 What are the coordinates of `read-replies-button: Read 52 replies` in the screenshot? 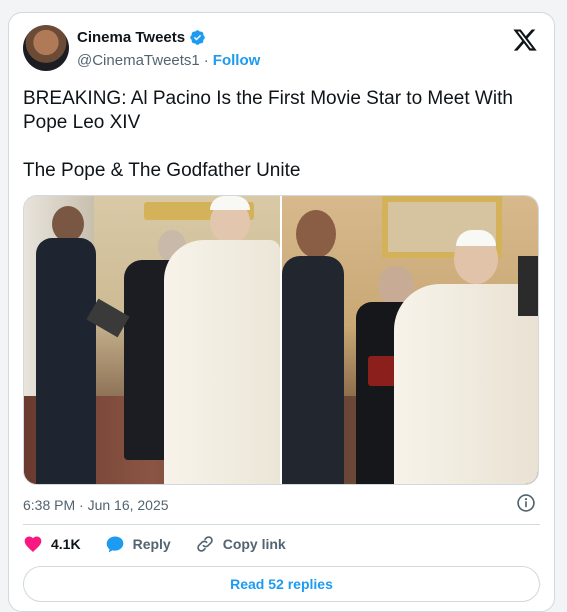 It's located at (281, 584).